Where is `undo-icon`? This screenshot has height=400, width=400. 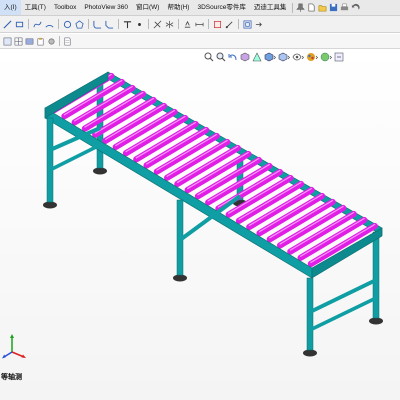 undo-icon is located at coordinates (355, 7).